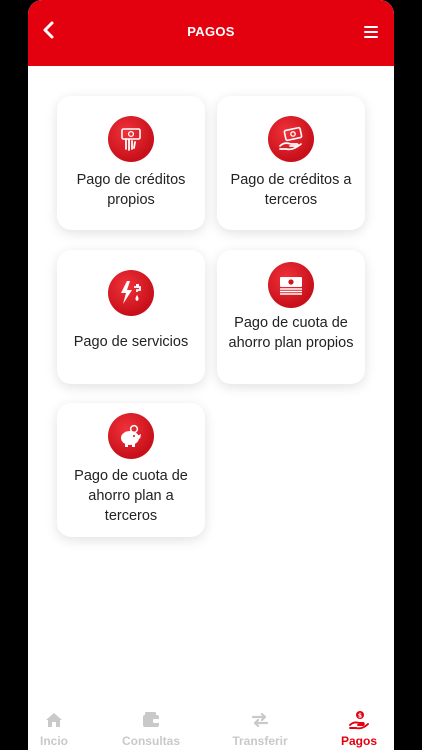 Image resolution: width=422 pixels, height=750 pixels. I want to click on card-pago-servicios: Pago de servicios, so click(131, 317).